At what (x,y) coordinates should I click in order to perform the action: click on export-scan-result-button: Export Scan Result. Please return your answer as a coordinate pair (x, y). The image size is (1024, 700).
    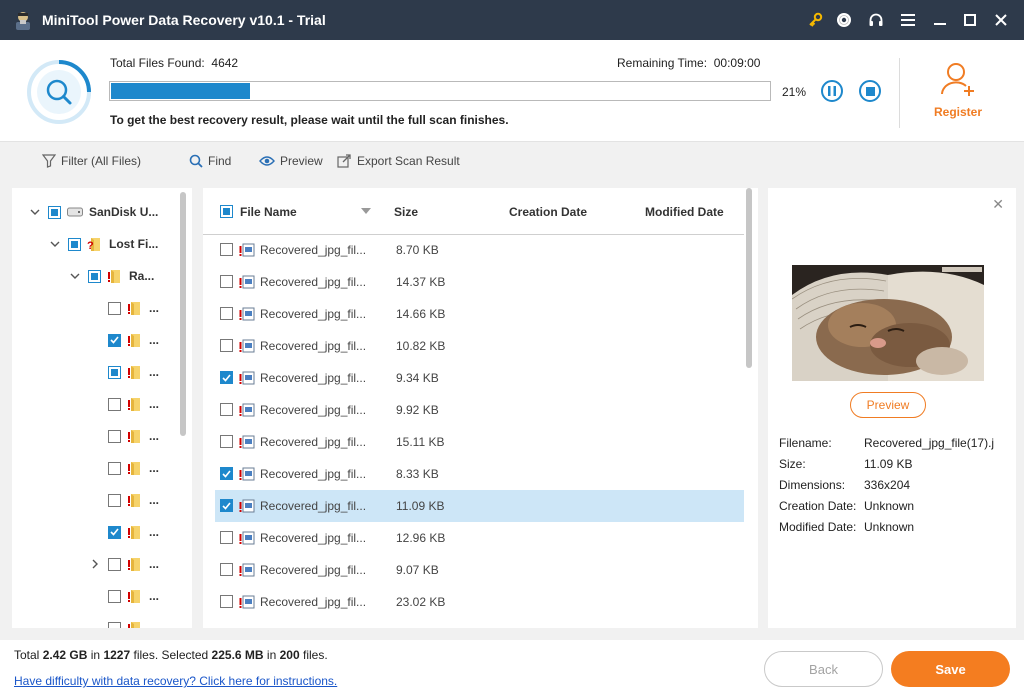
    Looking at the image, I should click on (398, 161).